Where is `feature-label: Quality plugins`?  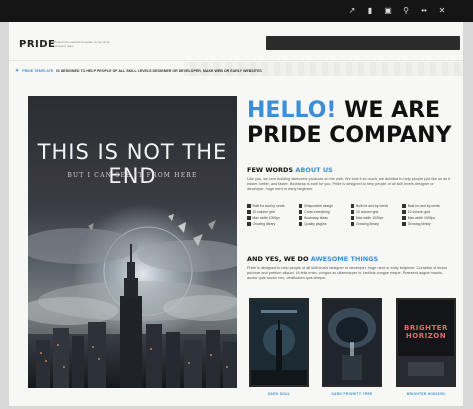
feature-label: Quality plugins is located at coordinates (315, 224).